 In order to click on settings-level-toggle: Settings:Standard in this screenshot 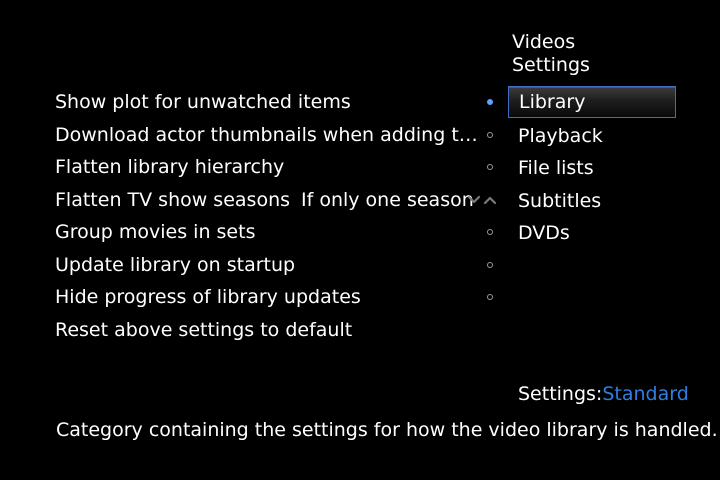, I will do `click(603, 394)`.